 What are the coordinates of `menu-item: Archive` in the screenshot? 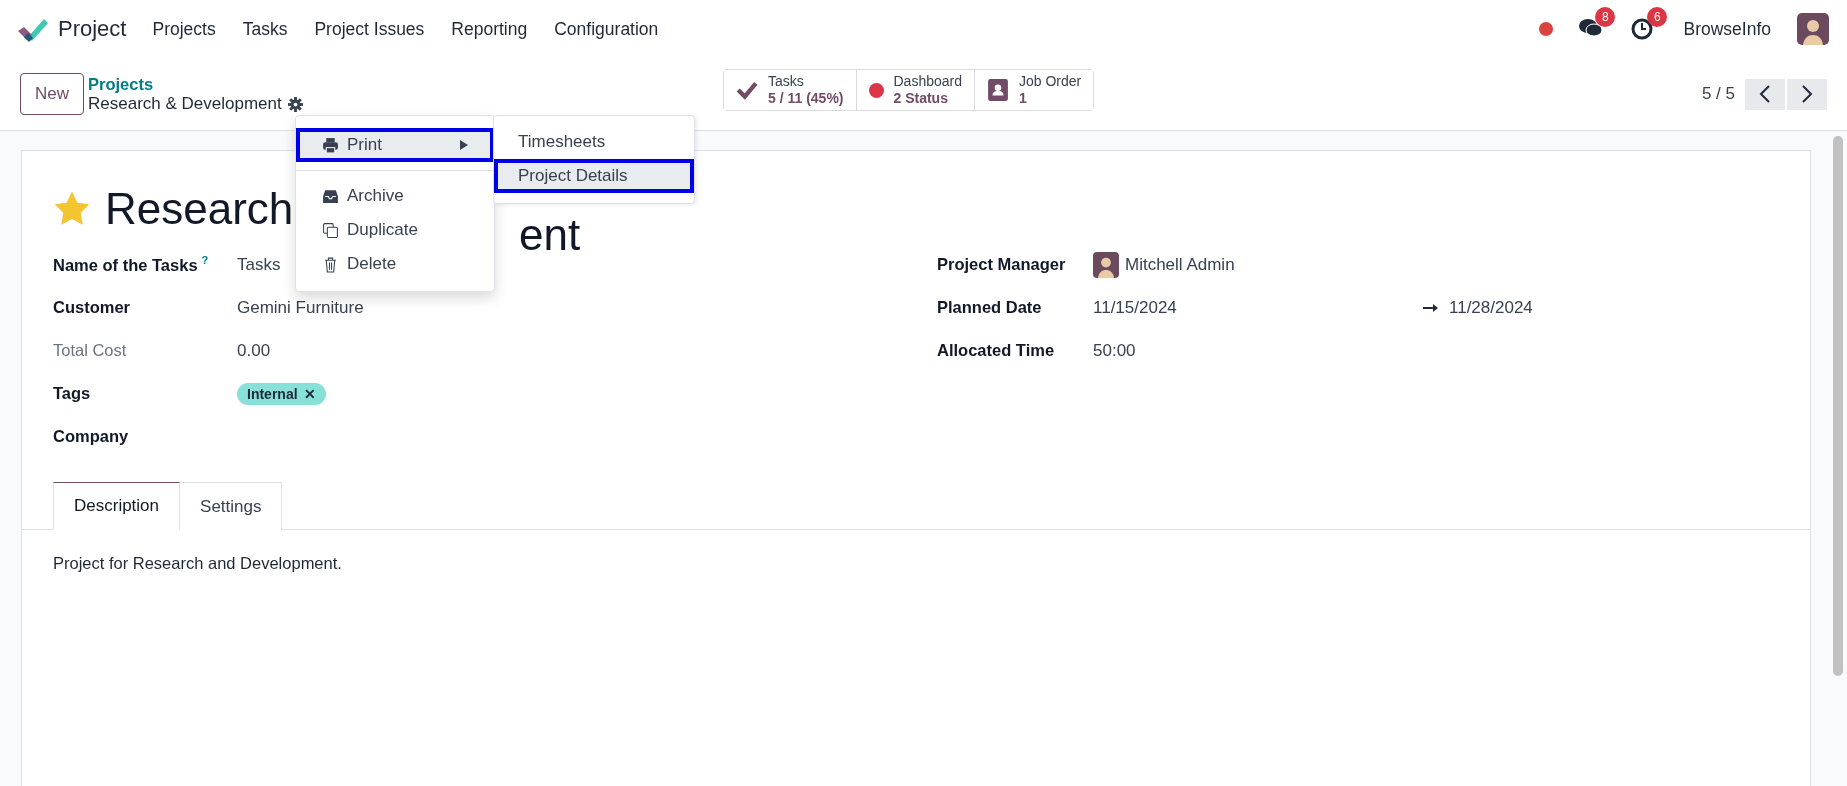 It's located at (395, 196).